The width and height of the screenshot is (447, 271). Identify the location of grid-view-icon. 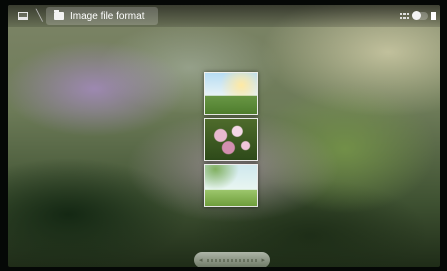
(404, 16).